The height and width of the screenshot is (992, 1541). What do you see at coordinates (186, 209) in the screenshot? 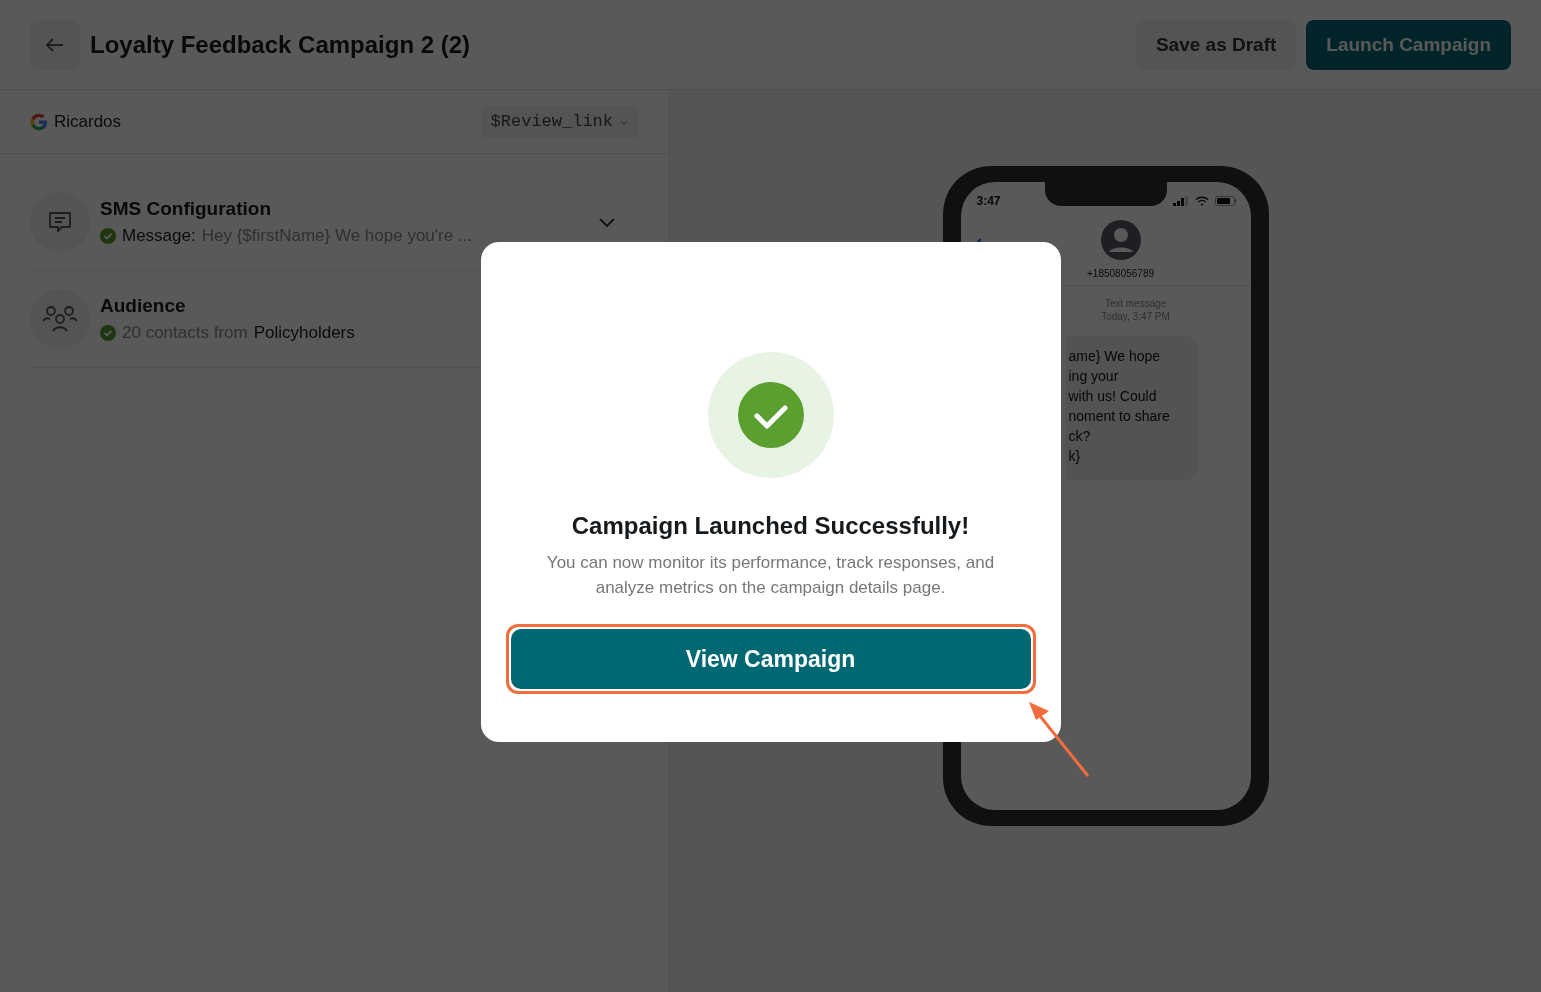
I see `section-title: SMS Configuration` at bounding box center [186, 209].